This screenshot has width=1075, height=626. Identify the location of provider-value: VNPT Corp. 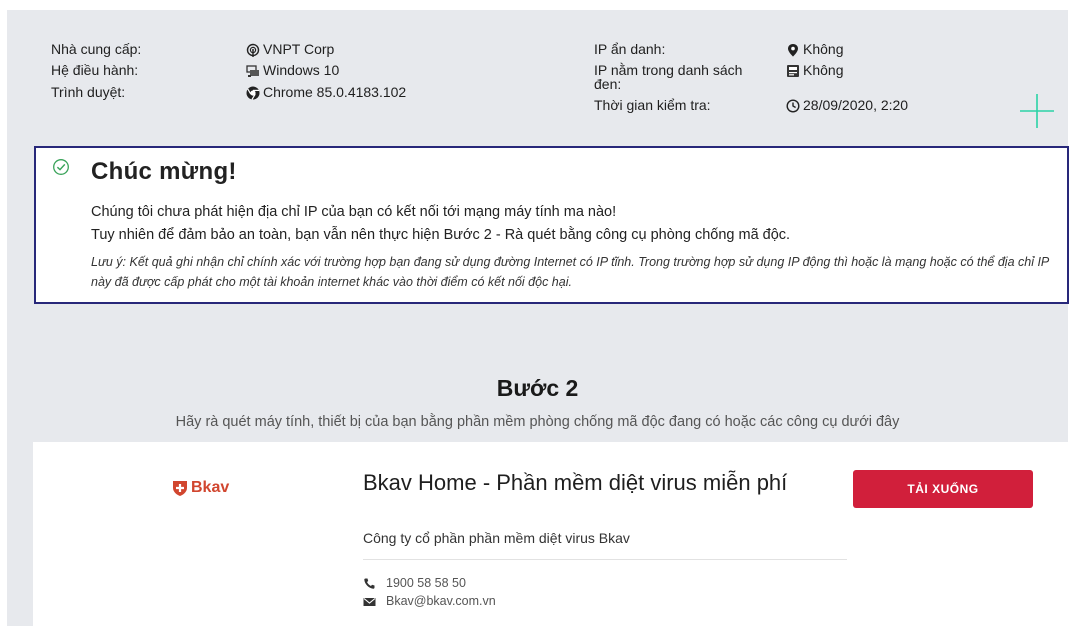
(290, 49).